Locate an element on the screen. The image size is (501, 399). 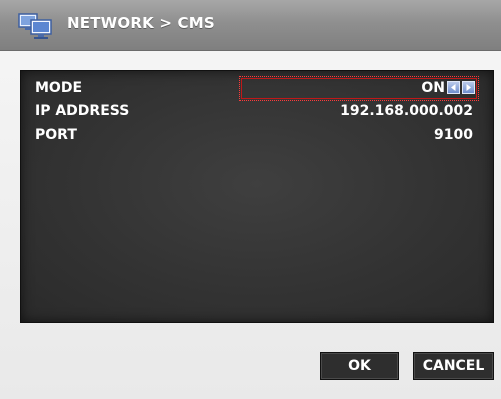
arrow-right-icon is located at coordinates (468, 87).